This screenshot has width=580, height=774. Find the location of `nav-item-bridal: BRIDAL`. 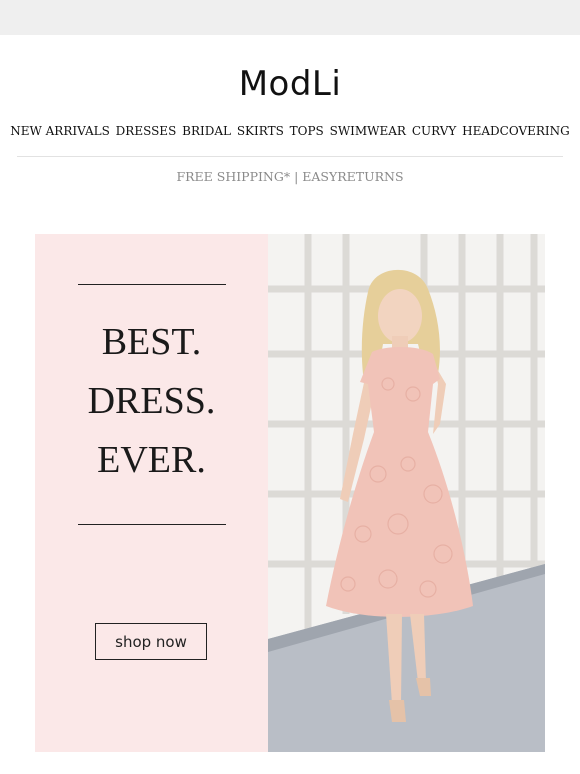

nav-item-bridal: BRIDAL is located at coordinates (206, 131).